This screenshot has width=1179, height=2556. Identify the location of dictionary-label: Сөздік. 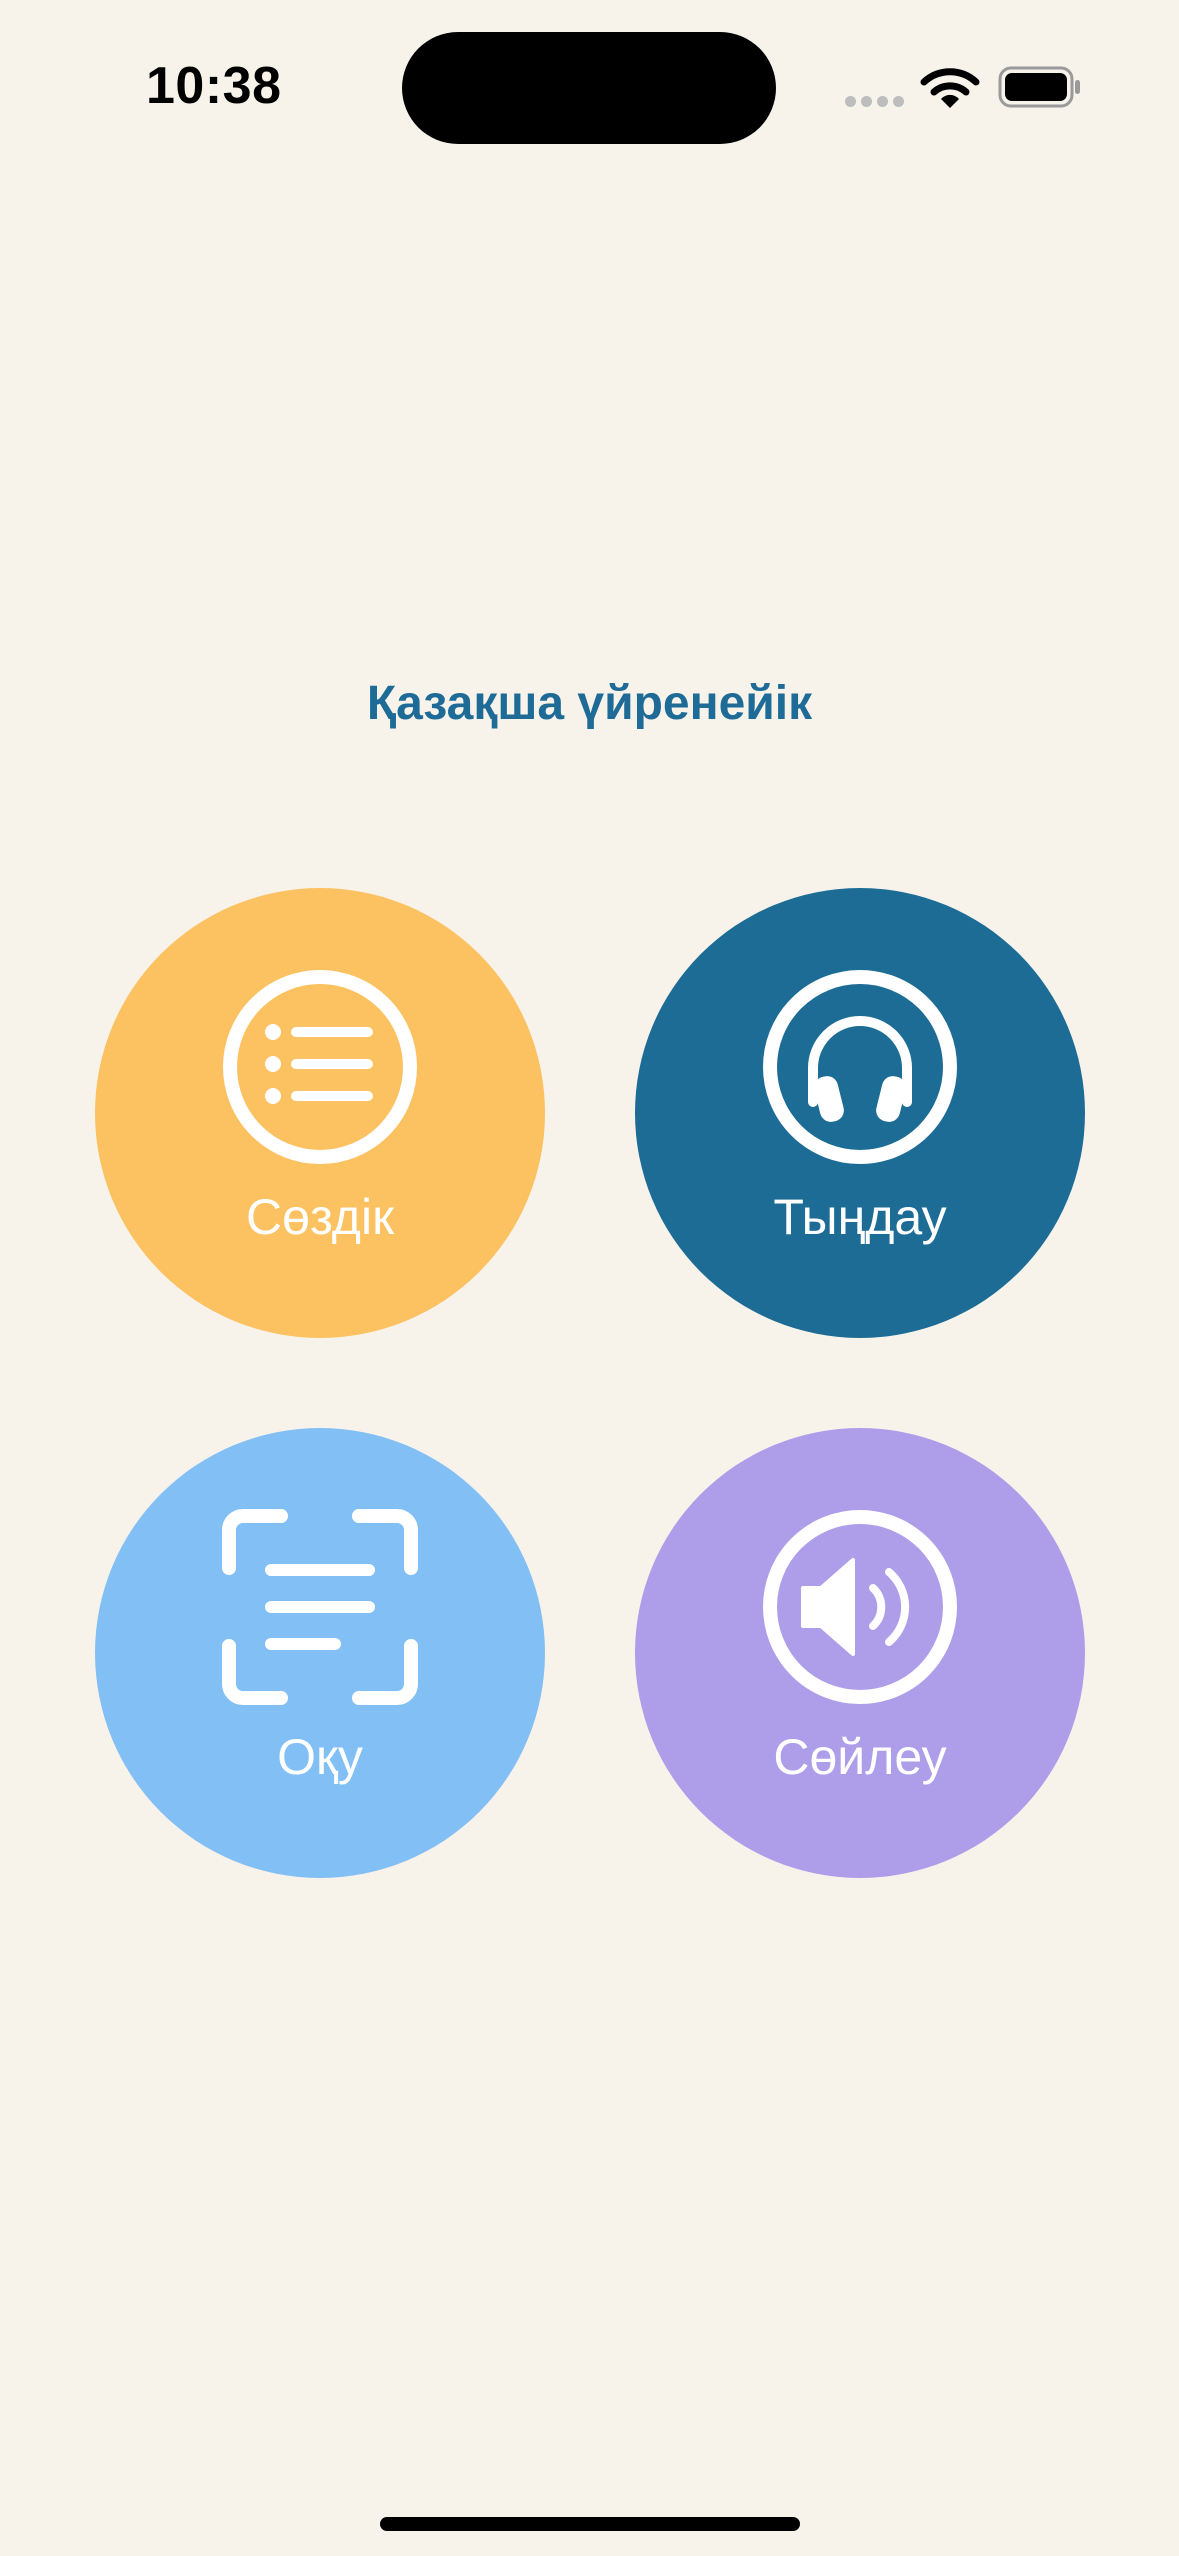
(320, 1217).